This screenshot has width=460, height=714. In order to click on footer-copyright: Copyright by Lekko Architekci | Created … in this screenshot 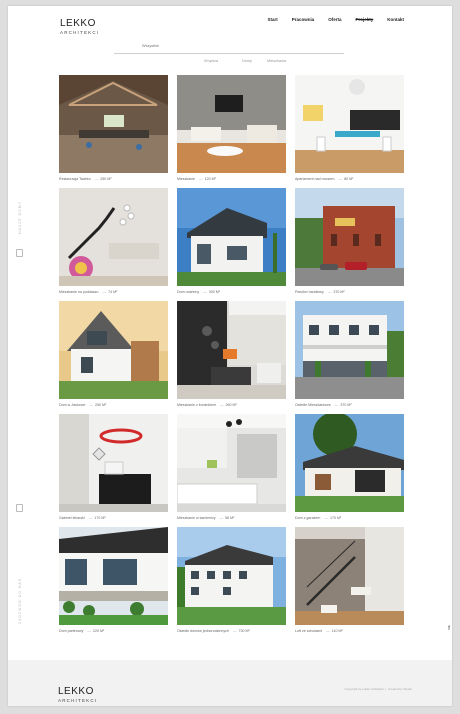, I will do `click(378, 689)`.